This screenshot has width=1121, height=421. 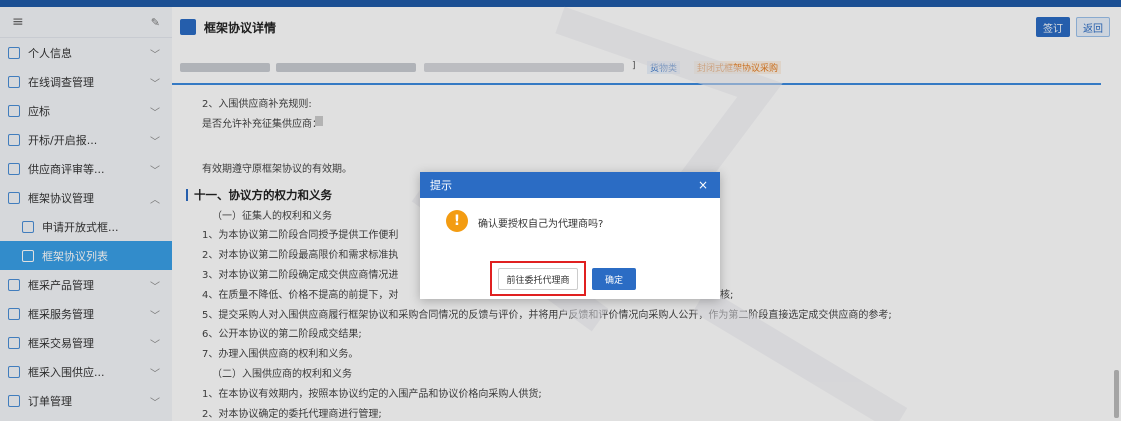 I want to click on close-icon: ×, so click(x=703, y=185).